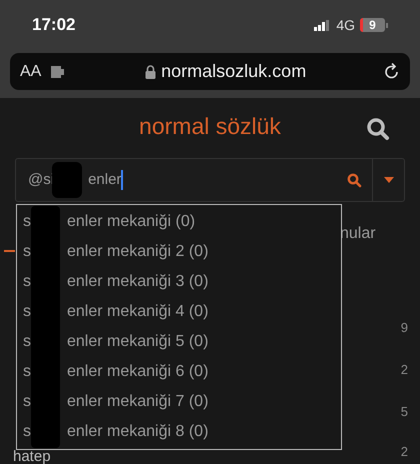 This screenshot has height=464, width=420. Describe the element at coordinates (404, 412) in the screenshot. I see `entry-count: 5` at that location.